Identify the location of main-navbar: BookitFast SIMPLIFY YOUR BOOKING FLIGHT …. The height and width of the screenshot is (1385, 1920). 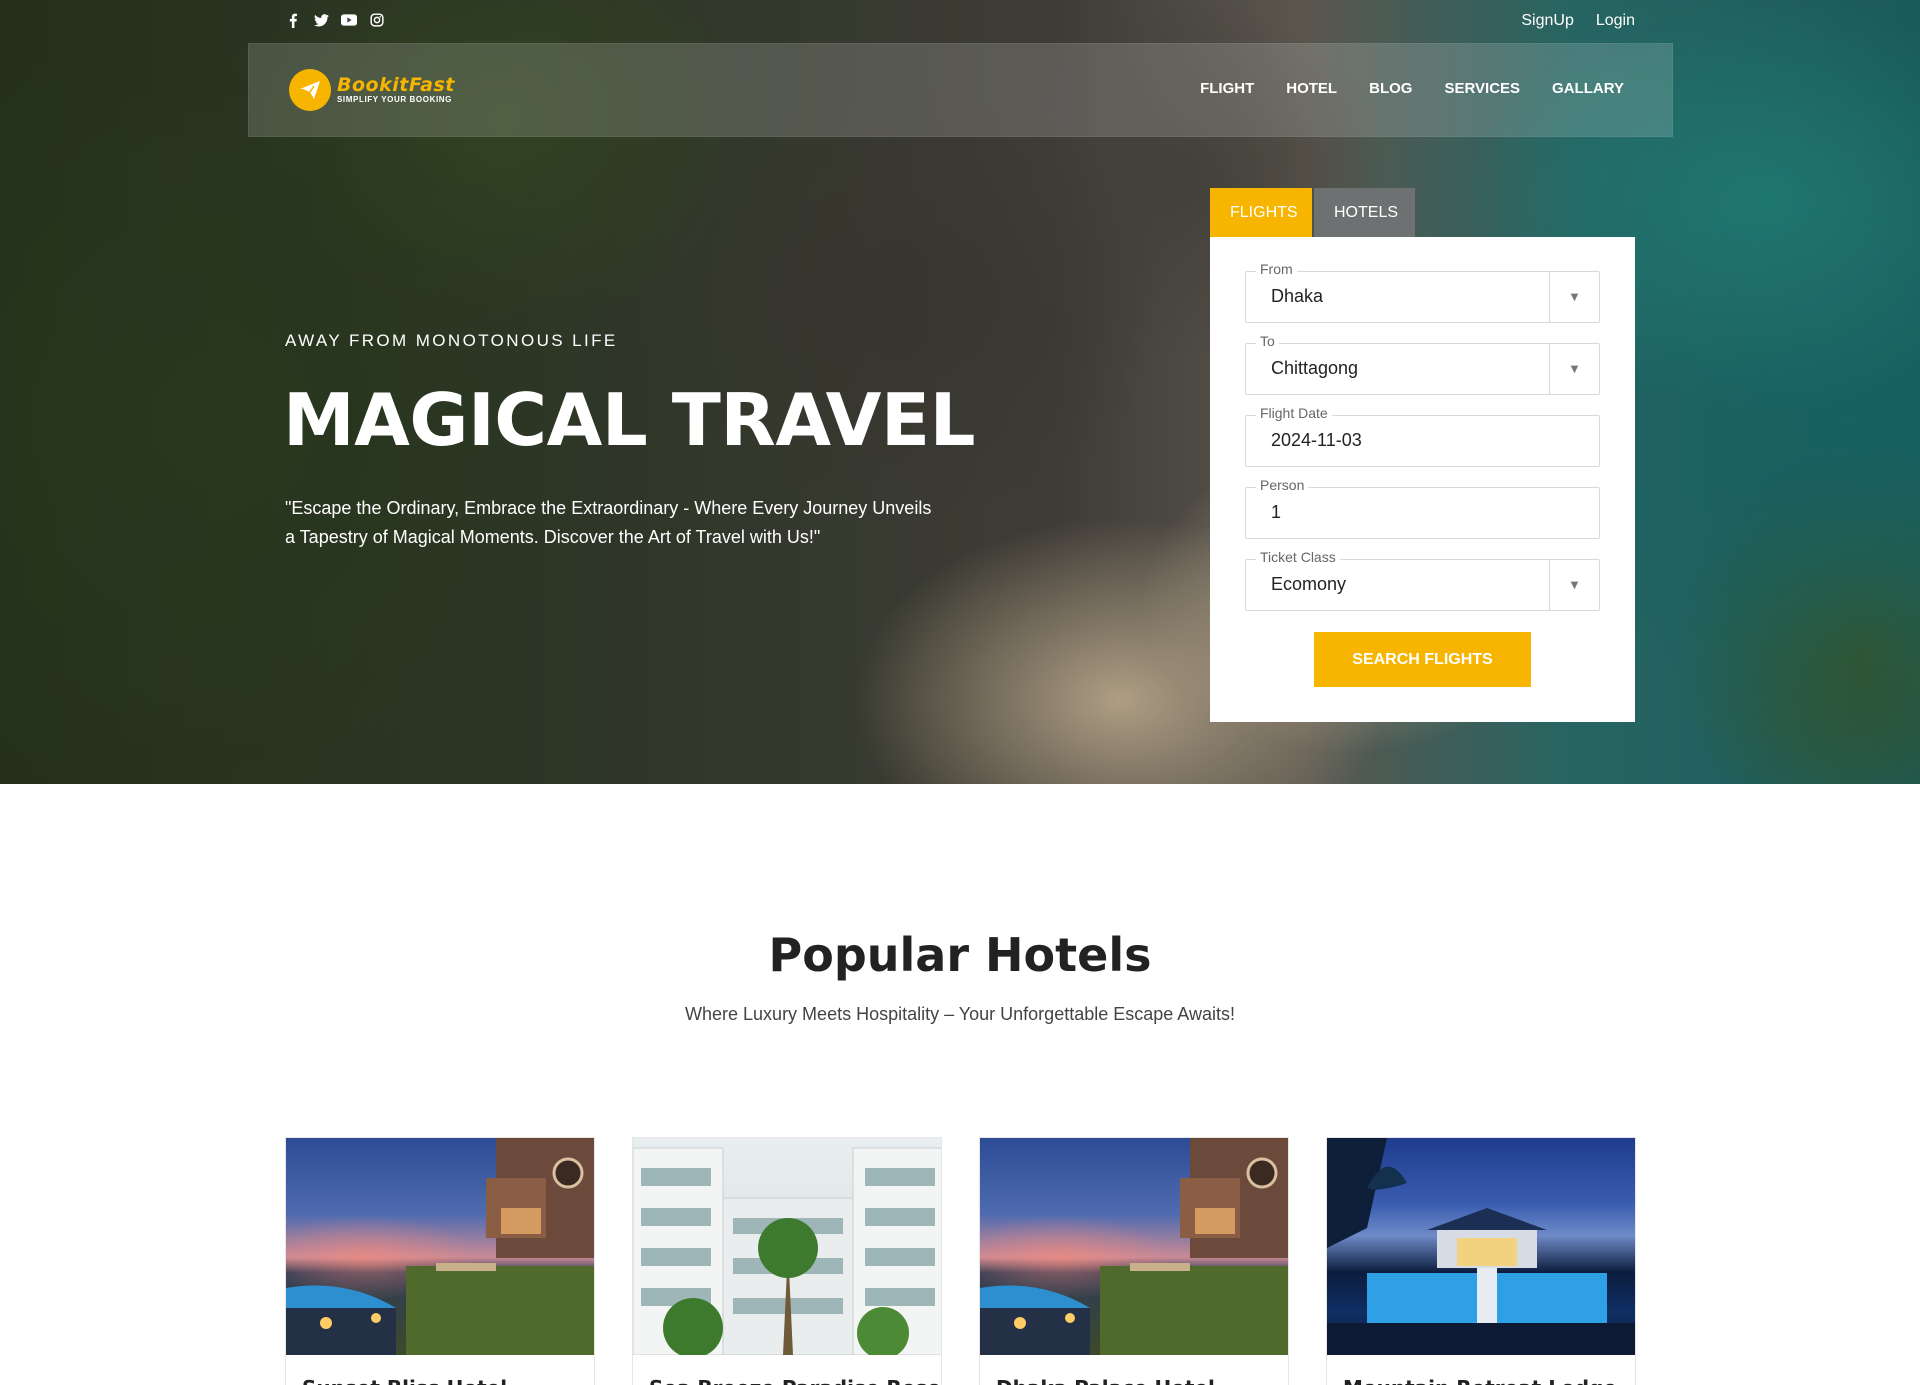
(960, 90).